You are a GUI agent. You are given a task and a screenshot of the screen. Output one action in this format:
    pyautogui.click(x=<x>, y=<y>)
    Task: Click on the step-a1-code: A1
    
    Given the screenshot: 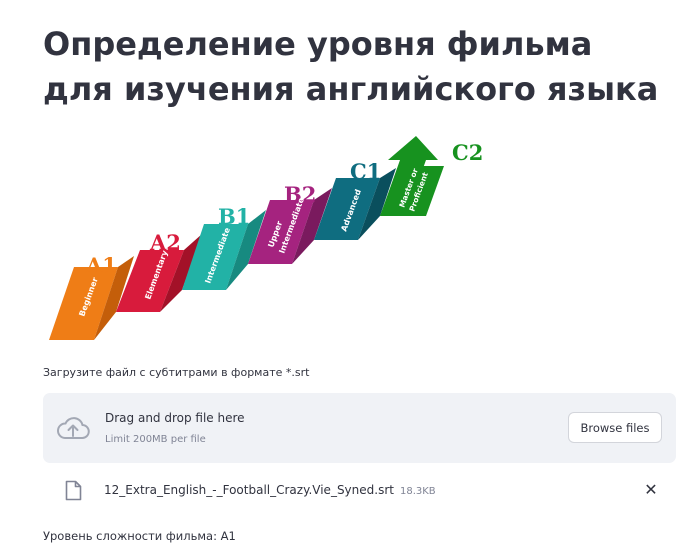 What is the action you would take?
    pyautogui.click(x=101, y=265)
    